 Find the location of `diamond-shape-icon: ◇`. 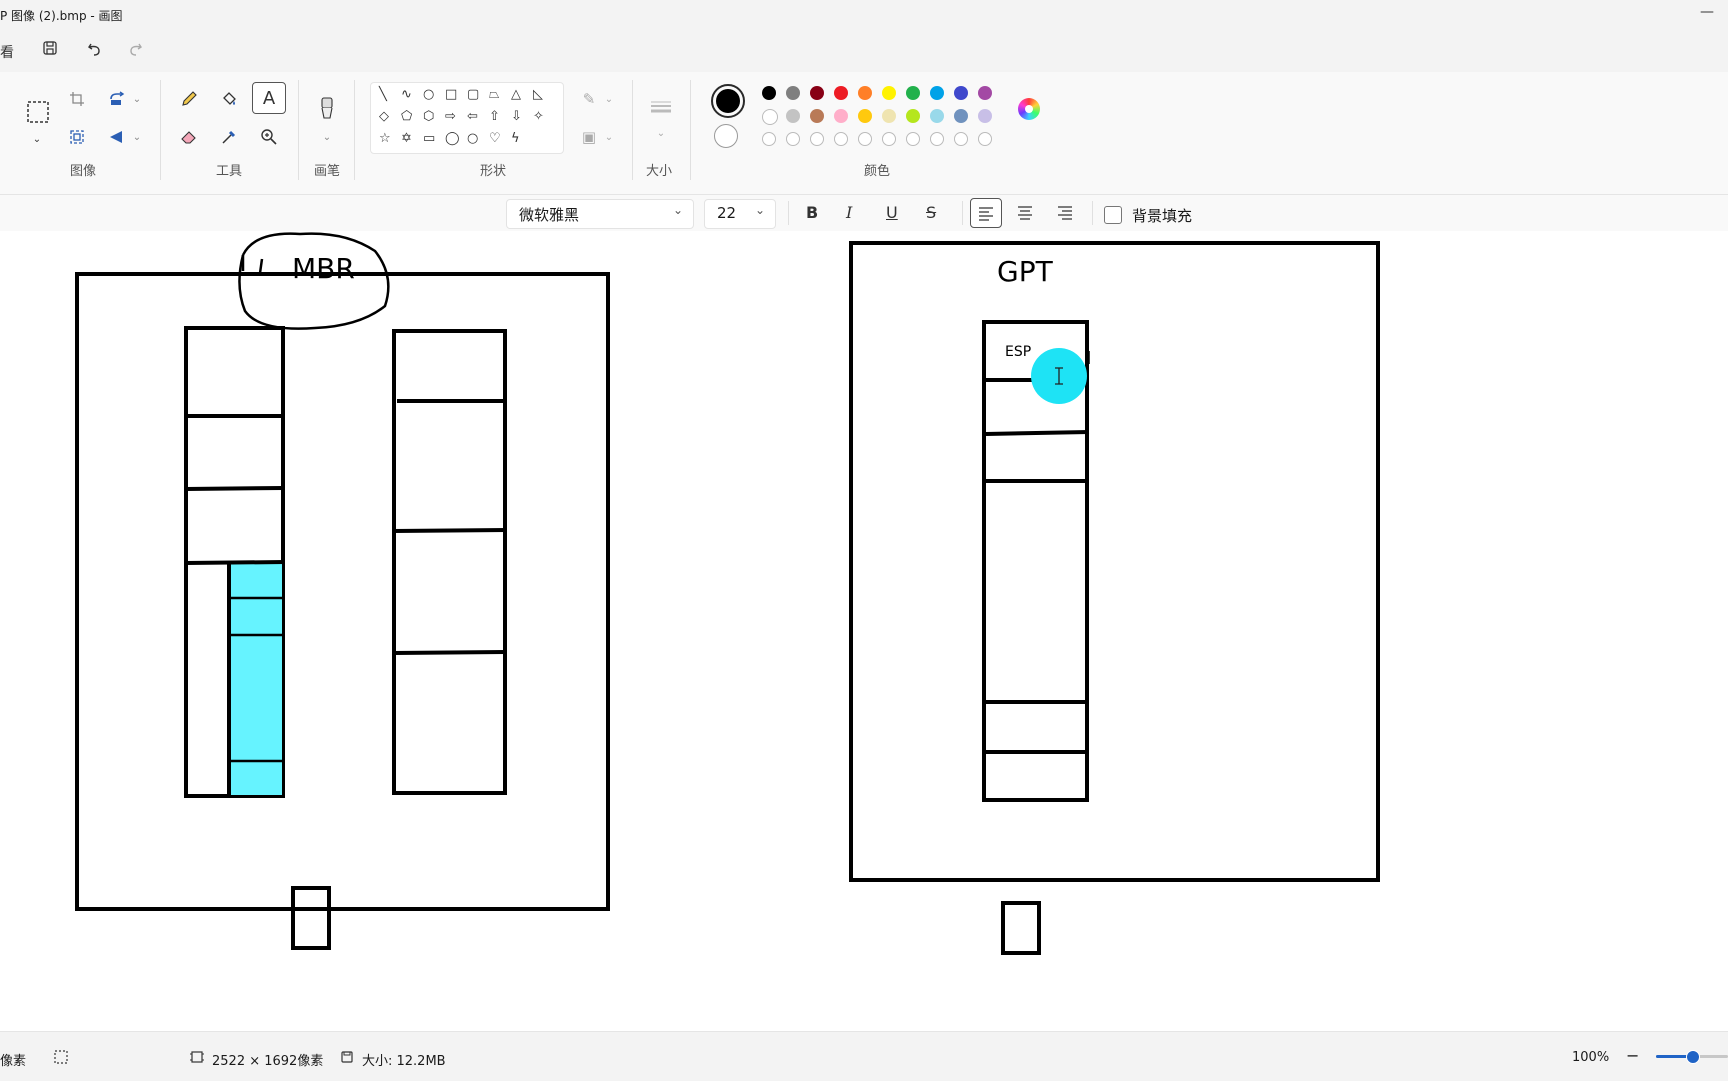

diamond-shape-icon: ◇ is located at coordinates (384, 116).